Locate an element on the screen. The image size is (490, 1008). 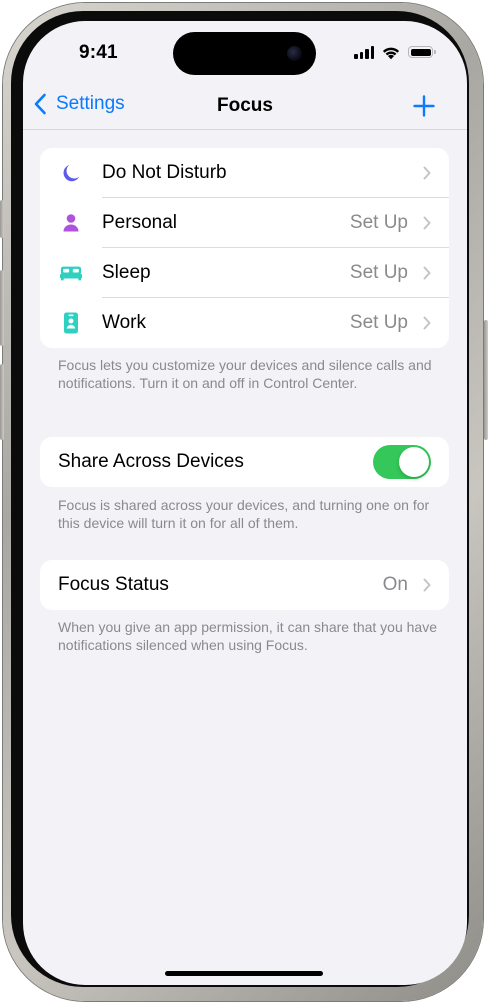
moon-icon is located at coordinates (71, 173).